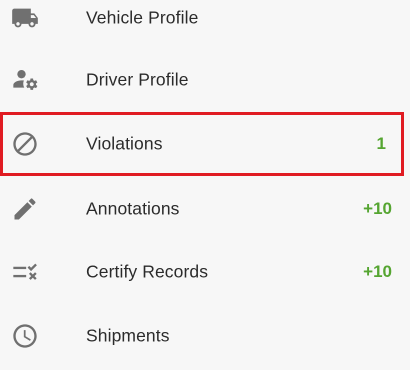 Image resolution: width=410 pixels, height=370 pixels. What do you see at coordinates (137, 79) in the screenshot?
I see `menu-item-label: Driver Profile` at bounding box center [137, 79].